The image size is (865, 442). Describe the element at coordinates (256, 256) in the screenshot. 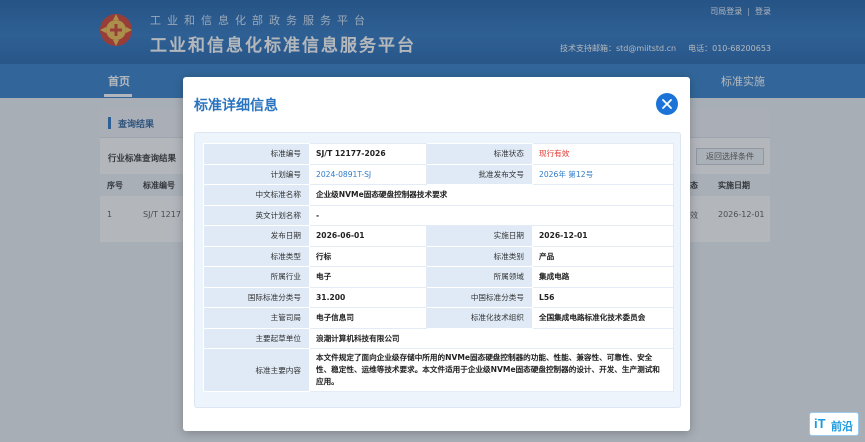

I see `field-label: 标准类型` at that location.